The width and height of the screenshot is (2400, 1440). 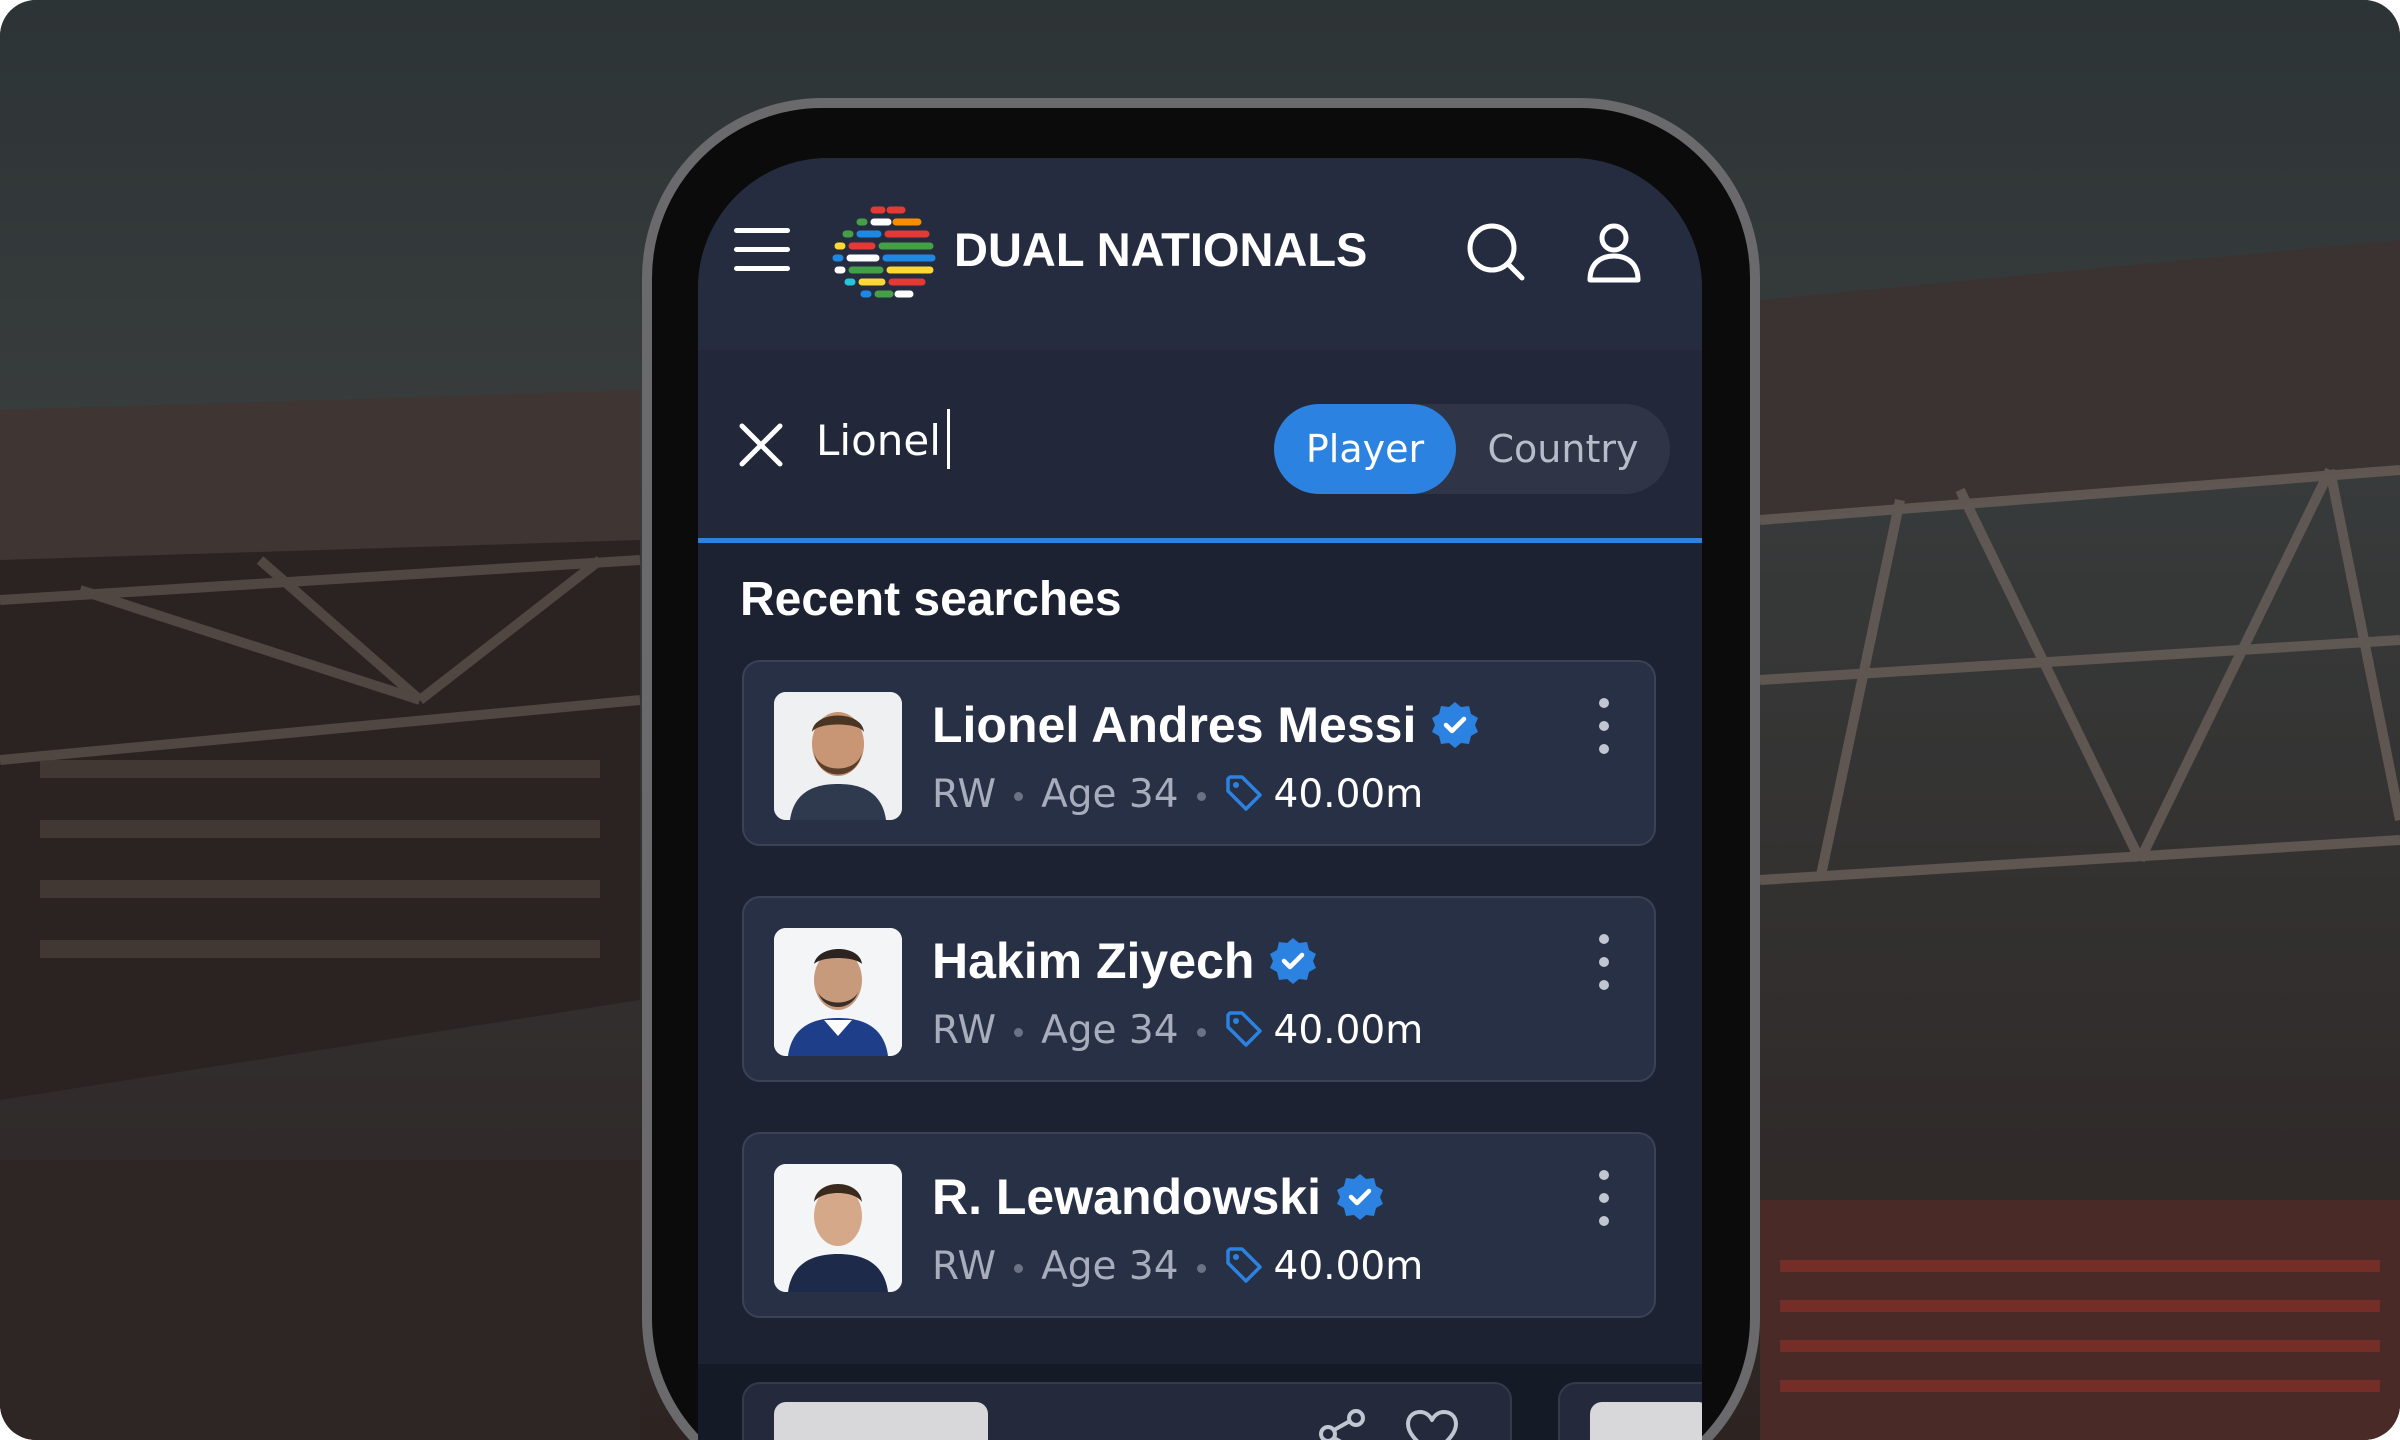 I want to click on recent-item: Hakim Ziyech RW Age 34 40.00m, so click(x=1199, y=989).